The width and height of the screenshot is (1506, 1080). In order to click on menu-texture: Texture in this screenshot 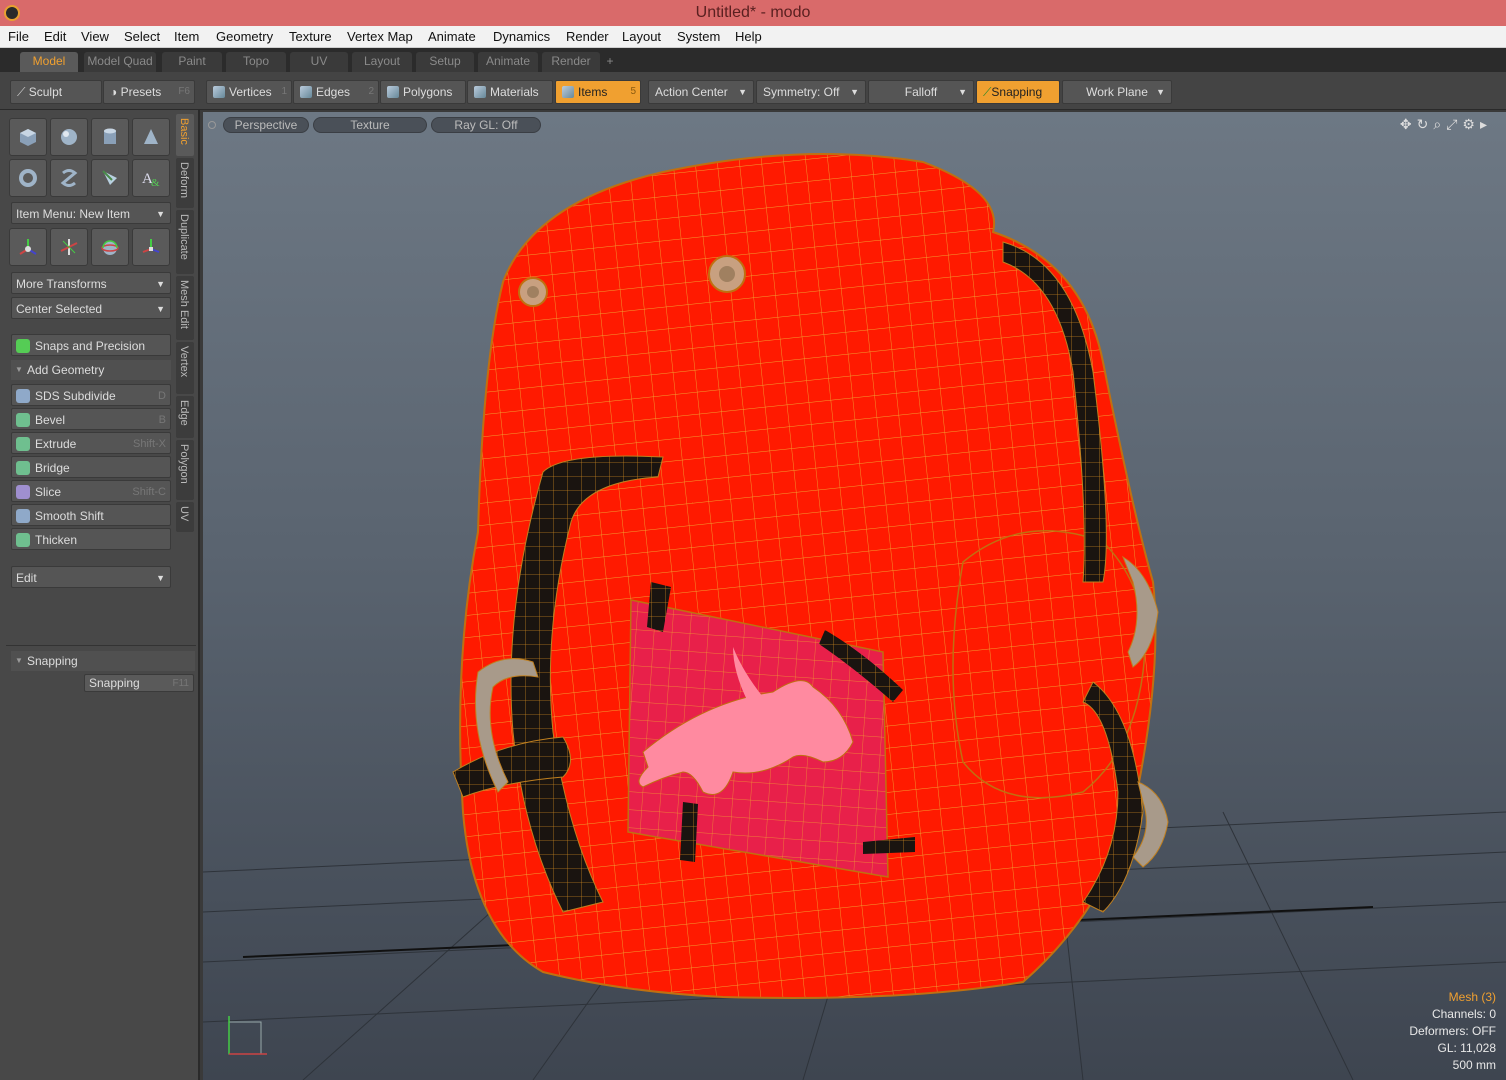, I will do `click(310, 36)`.